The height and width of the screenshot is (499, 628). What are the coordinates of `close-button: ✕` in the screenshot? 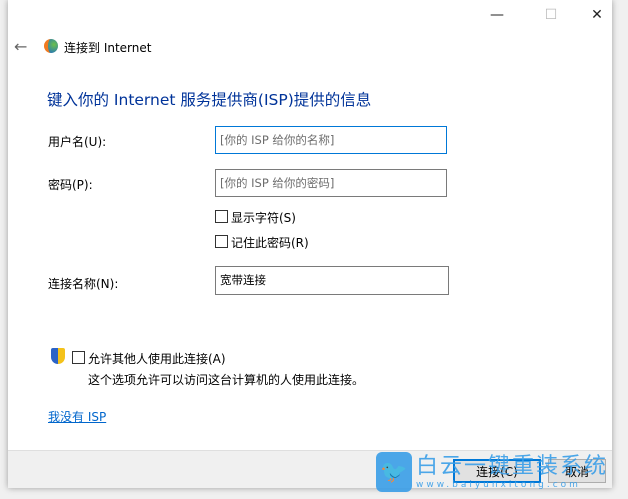 It's located at (597, 15).